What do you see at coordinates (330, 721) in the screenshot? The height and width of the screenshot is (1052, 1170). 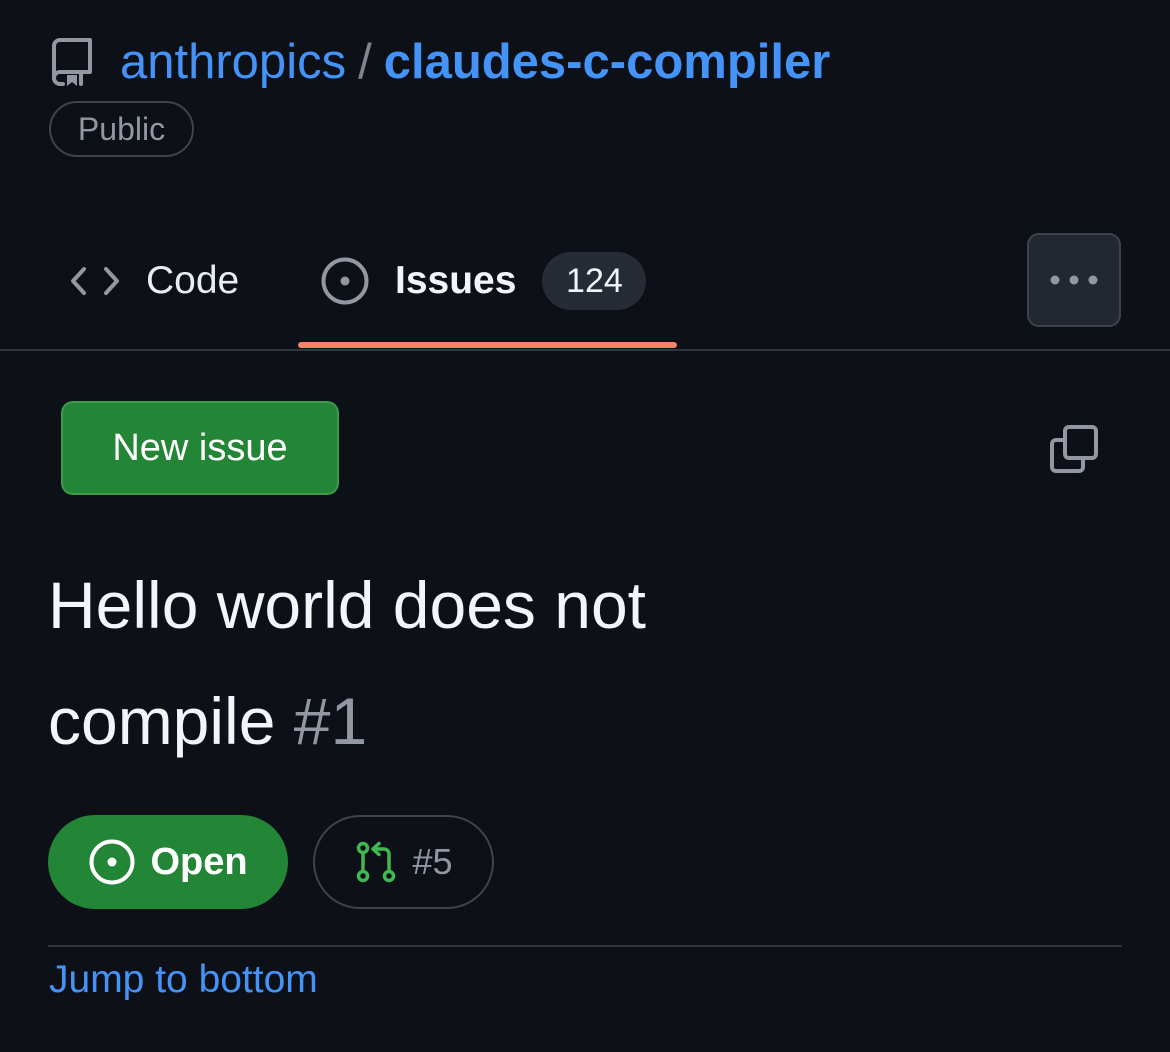 I see `issue-number: #1` at bounding box center [330, 721].